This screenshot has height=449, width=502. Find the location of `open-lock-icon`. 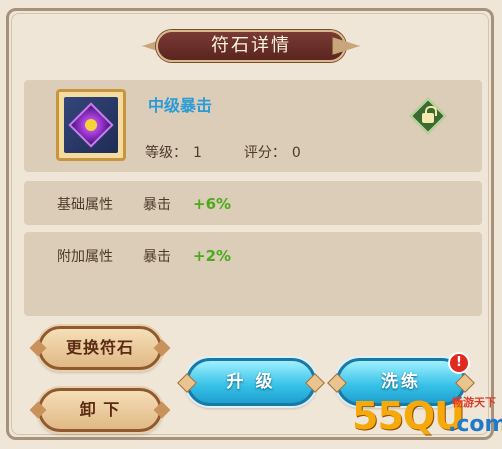

open-lock-icon is located at coordinates (428, 118).